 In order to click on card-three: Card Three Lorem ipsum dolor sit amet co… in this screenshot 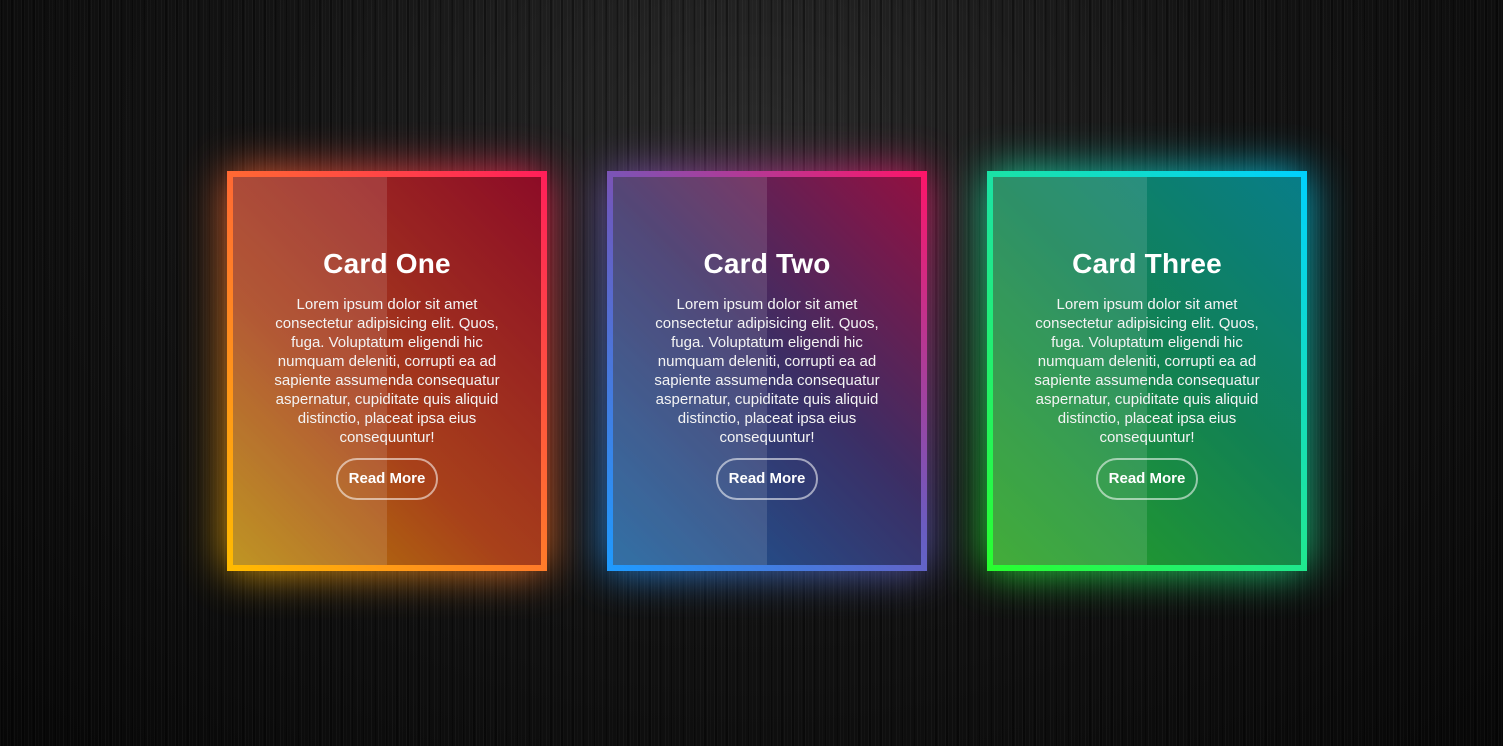, I will do `click(1147, 371)`.